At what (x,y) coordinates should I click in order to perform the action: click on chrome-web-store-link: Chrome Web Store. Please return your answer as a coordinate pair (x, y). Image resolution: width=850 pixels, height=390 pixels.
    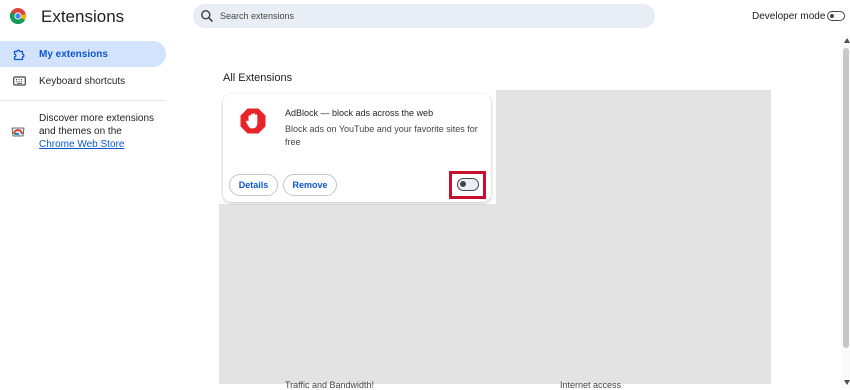
    Looking at the image, I should click on (81, 144).